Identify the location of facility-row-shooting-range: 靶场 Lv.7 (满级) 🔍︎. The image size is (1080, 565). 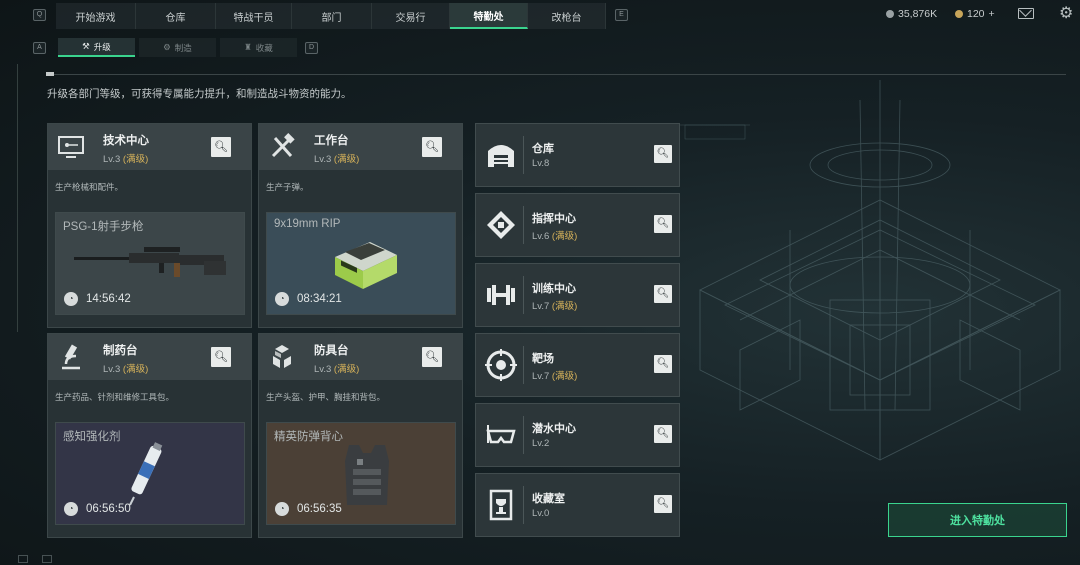
(577, 365).